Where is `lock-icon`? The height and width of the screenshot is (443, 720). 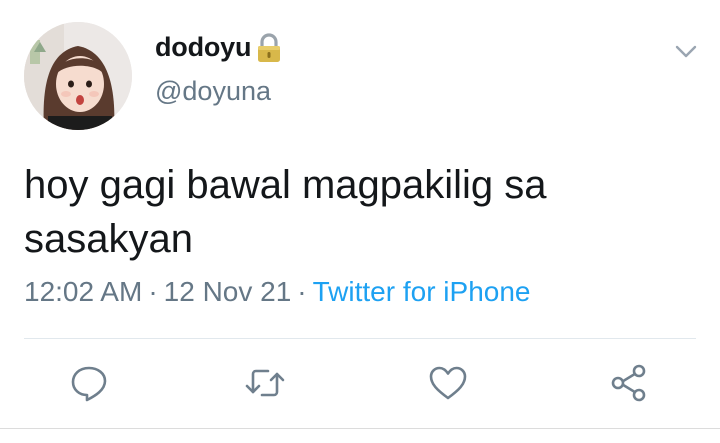
lock-icon is located at coordinates (269, 47).